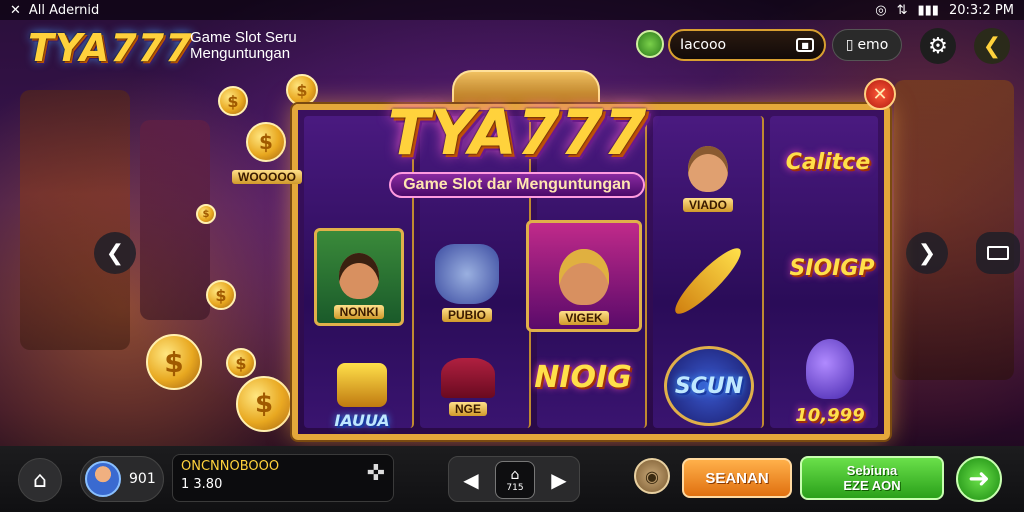 The width and height of the screenshot is (1024, 512). What do you see at coordinates (75, 220) in the screenshot?
I see `background-slot-cabinet-left` at bounding box center [75, 220].